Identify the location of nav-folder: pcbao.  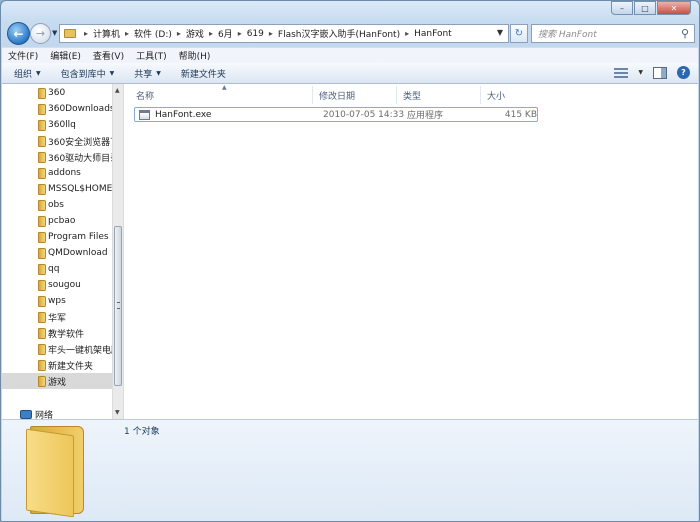
(57, 221).